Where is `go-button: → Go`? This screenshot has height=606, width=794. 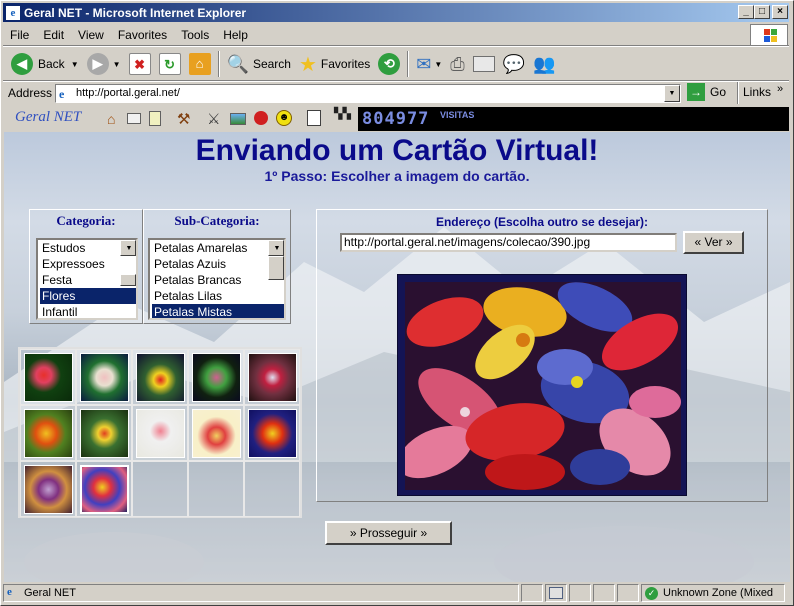
go-button: → Go is located at coordinates (706, 92).